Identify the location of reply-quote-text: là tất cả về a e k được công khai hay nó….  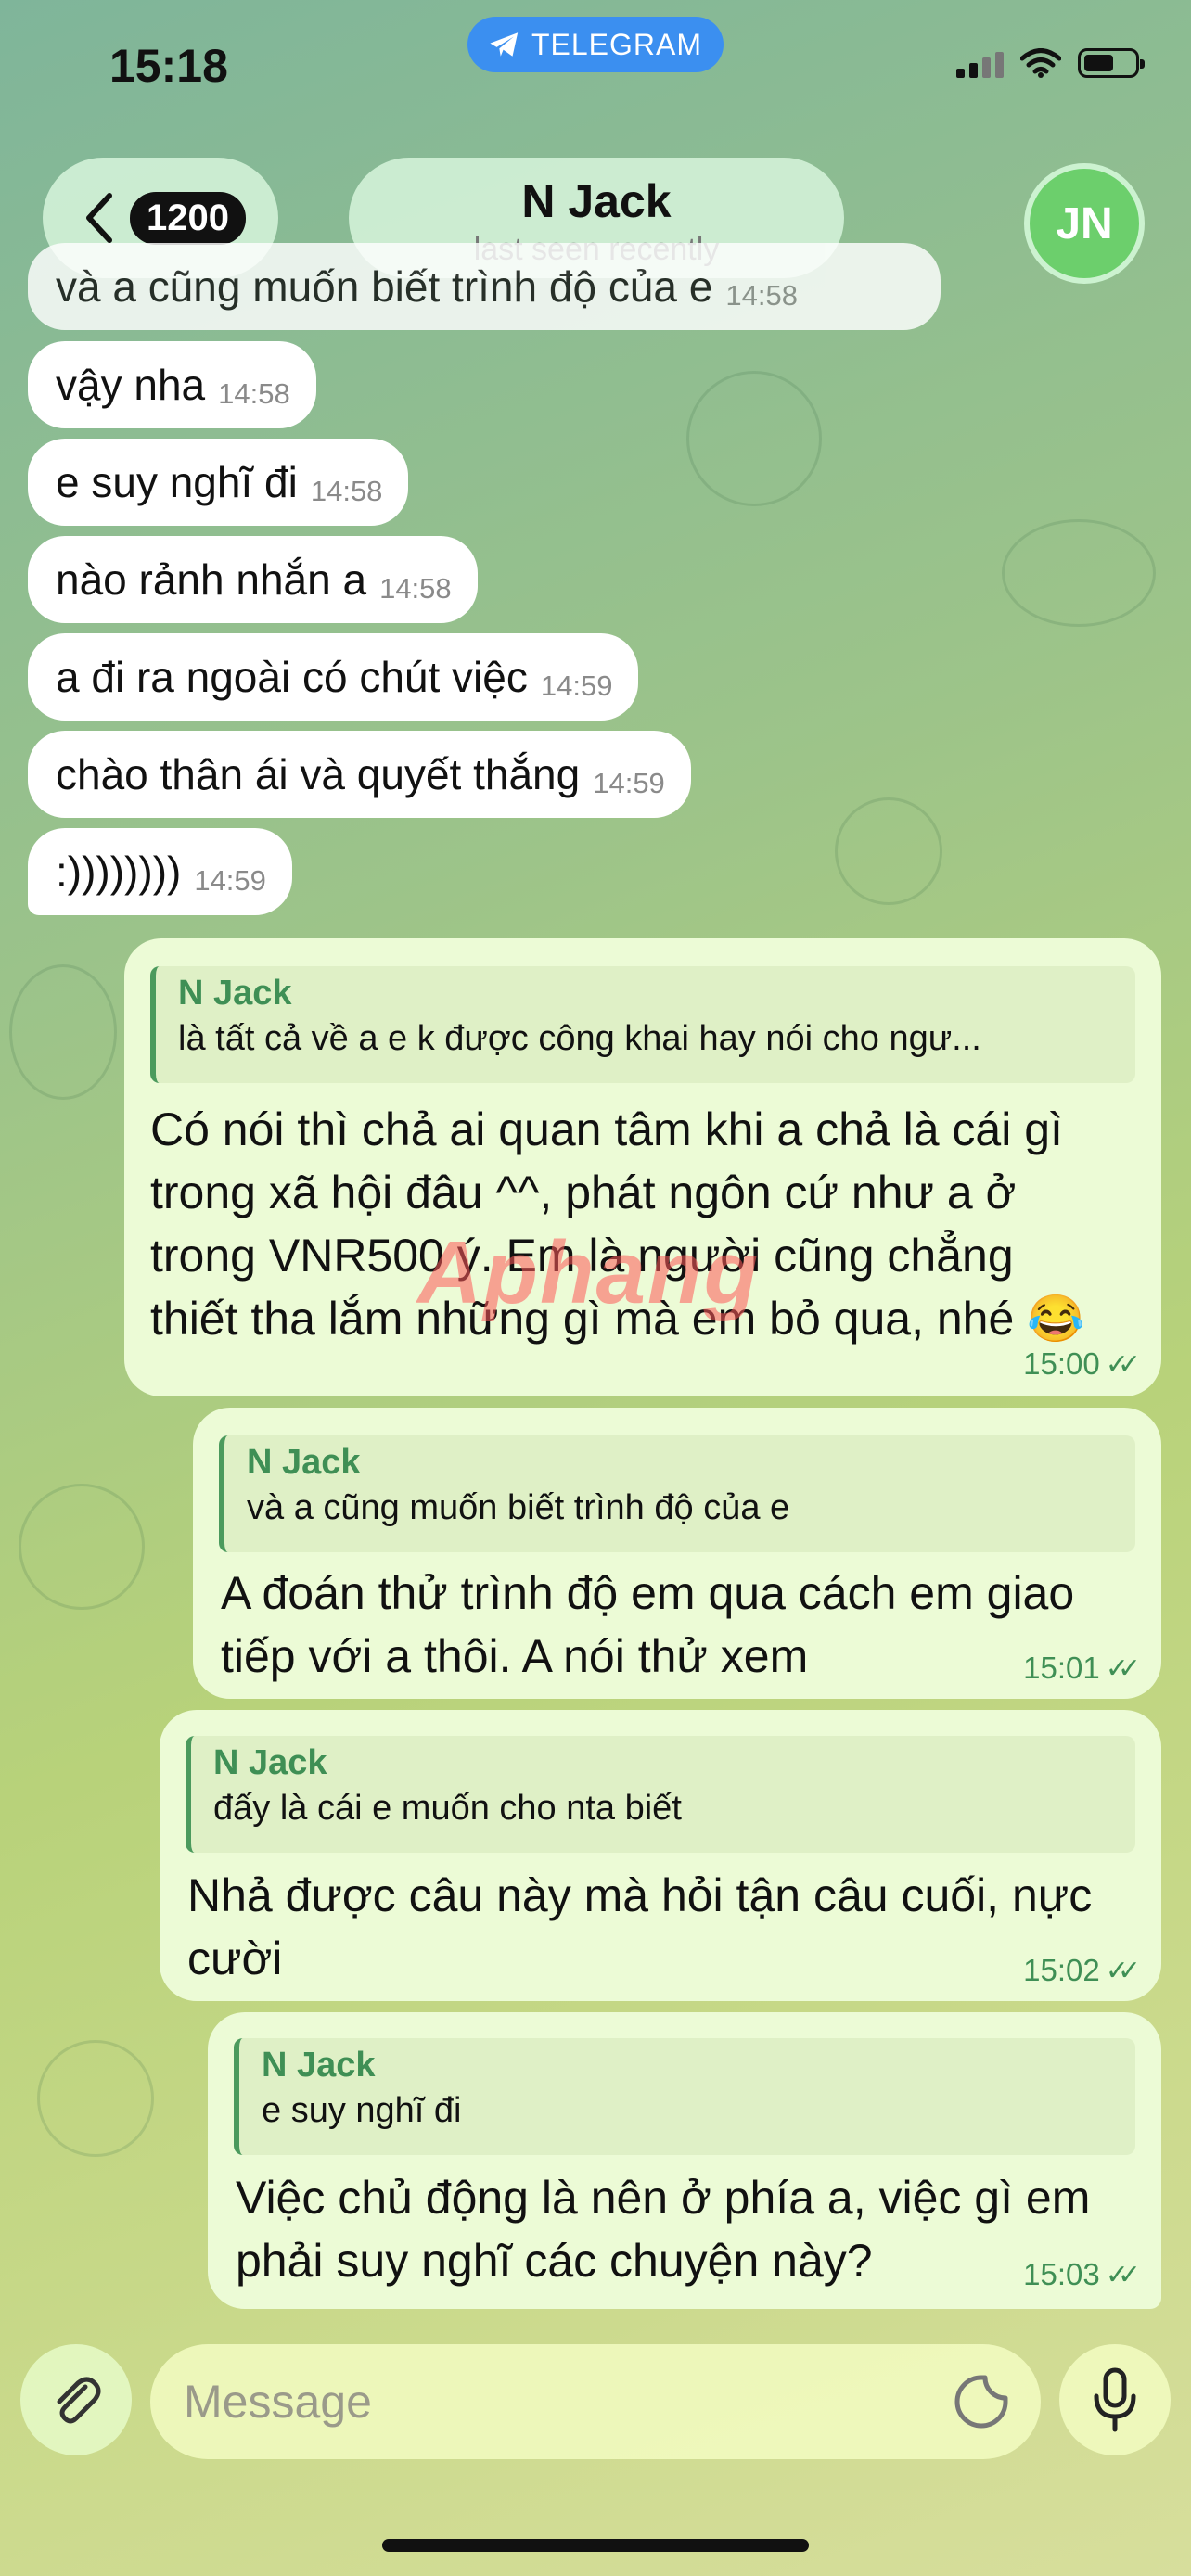
(579, 1038).